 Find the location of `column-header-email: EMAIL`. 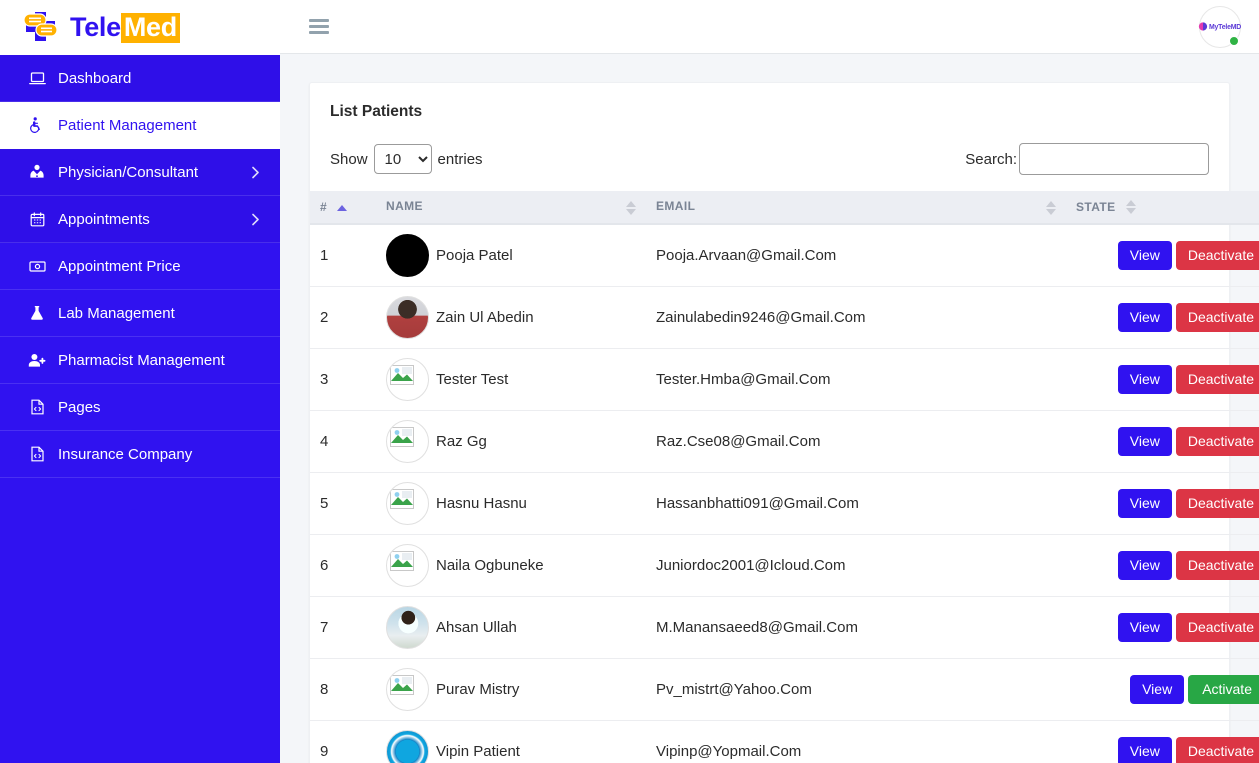

column-header-email: EMAIL is located at coordinates (856, 208).